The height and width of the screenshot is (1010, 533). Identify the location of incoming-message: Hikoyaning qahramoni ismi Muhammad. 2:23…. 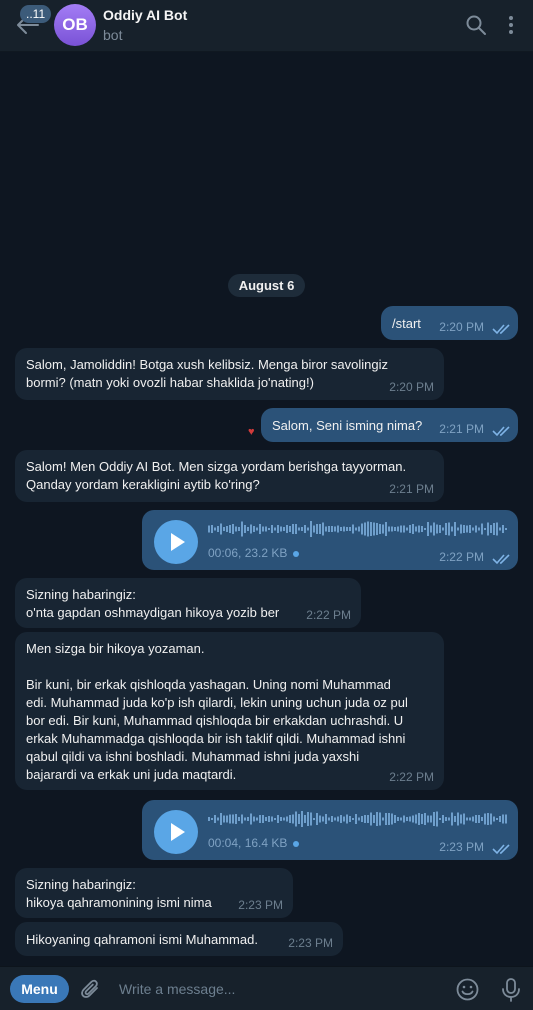
(179, 939).